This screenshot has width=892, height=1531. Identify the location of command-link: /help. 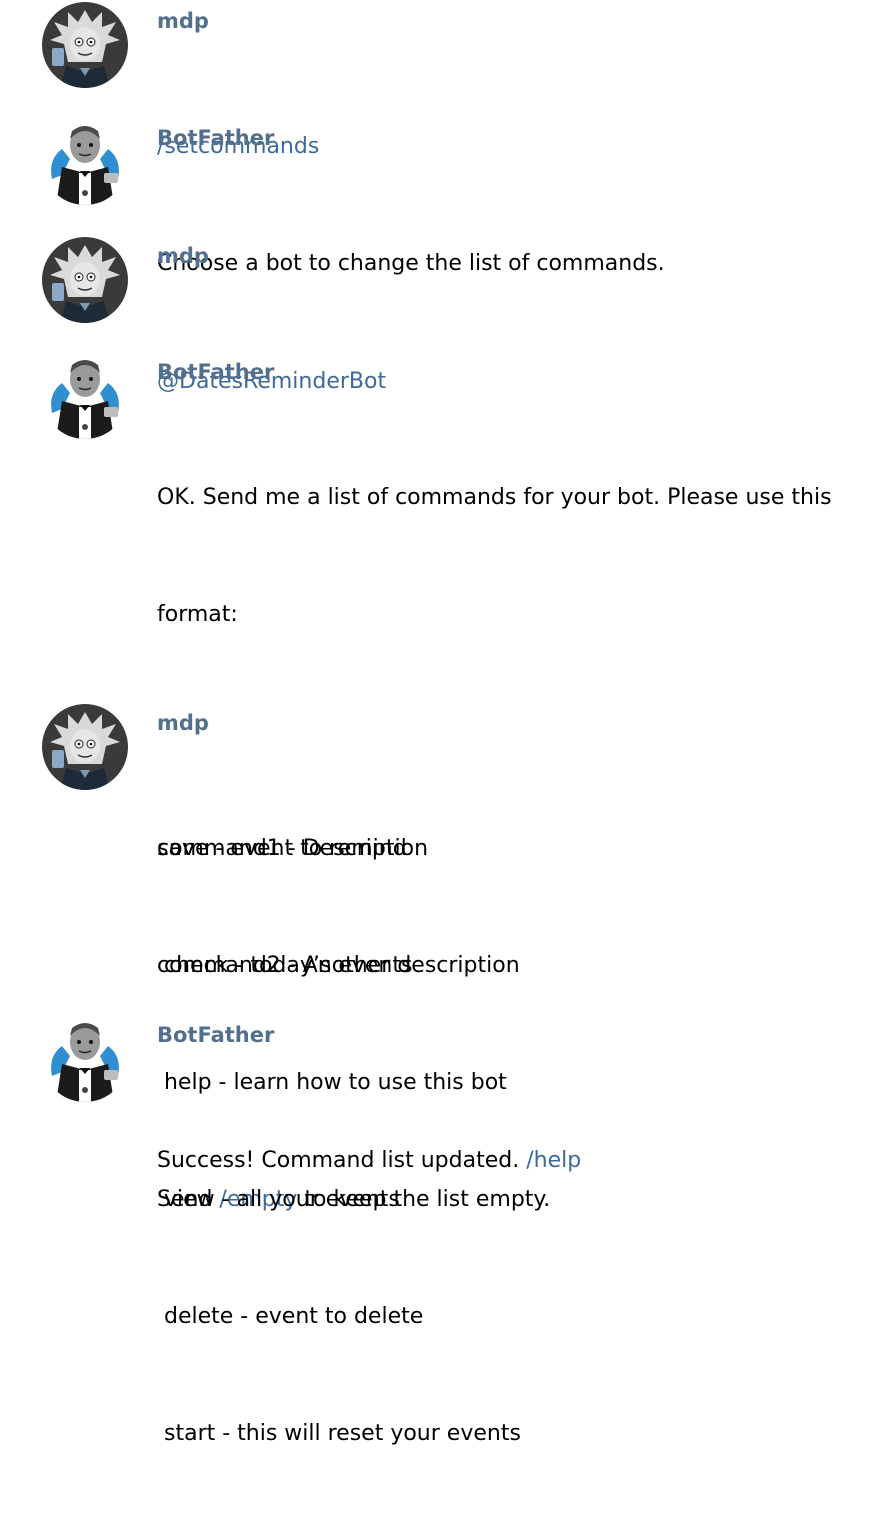
(553, 1160).